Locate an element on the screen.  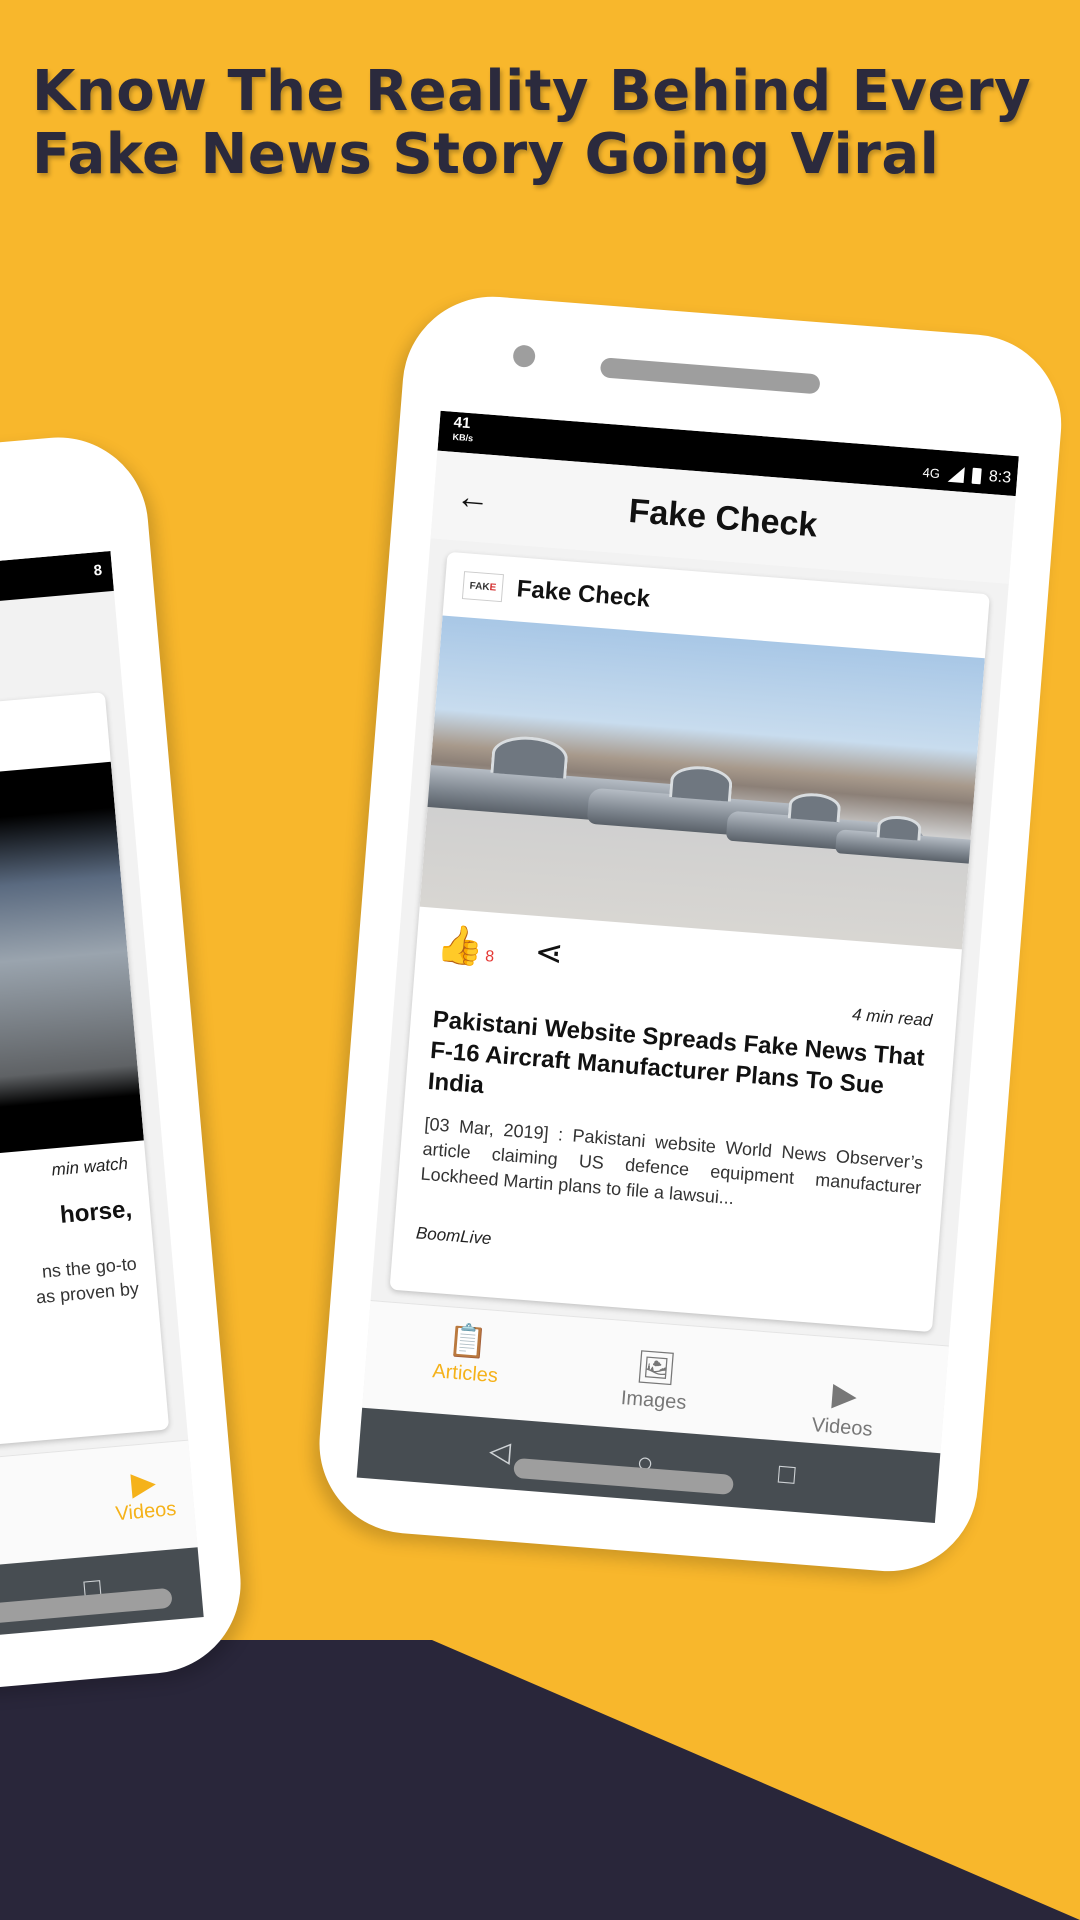
phone-left-nav-videos: ▶ Videos is located at coordinates (145, 1494).